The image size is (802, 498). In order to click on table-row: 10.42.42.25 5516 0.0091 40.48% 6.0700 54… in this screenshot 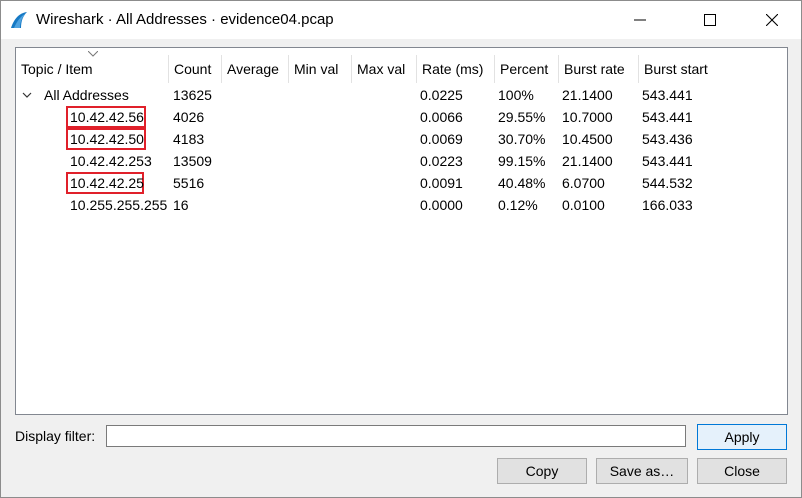, I will do `click(401, 183)`.